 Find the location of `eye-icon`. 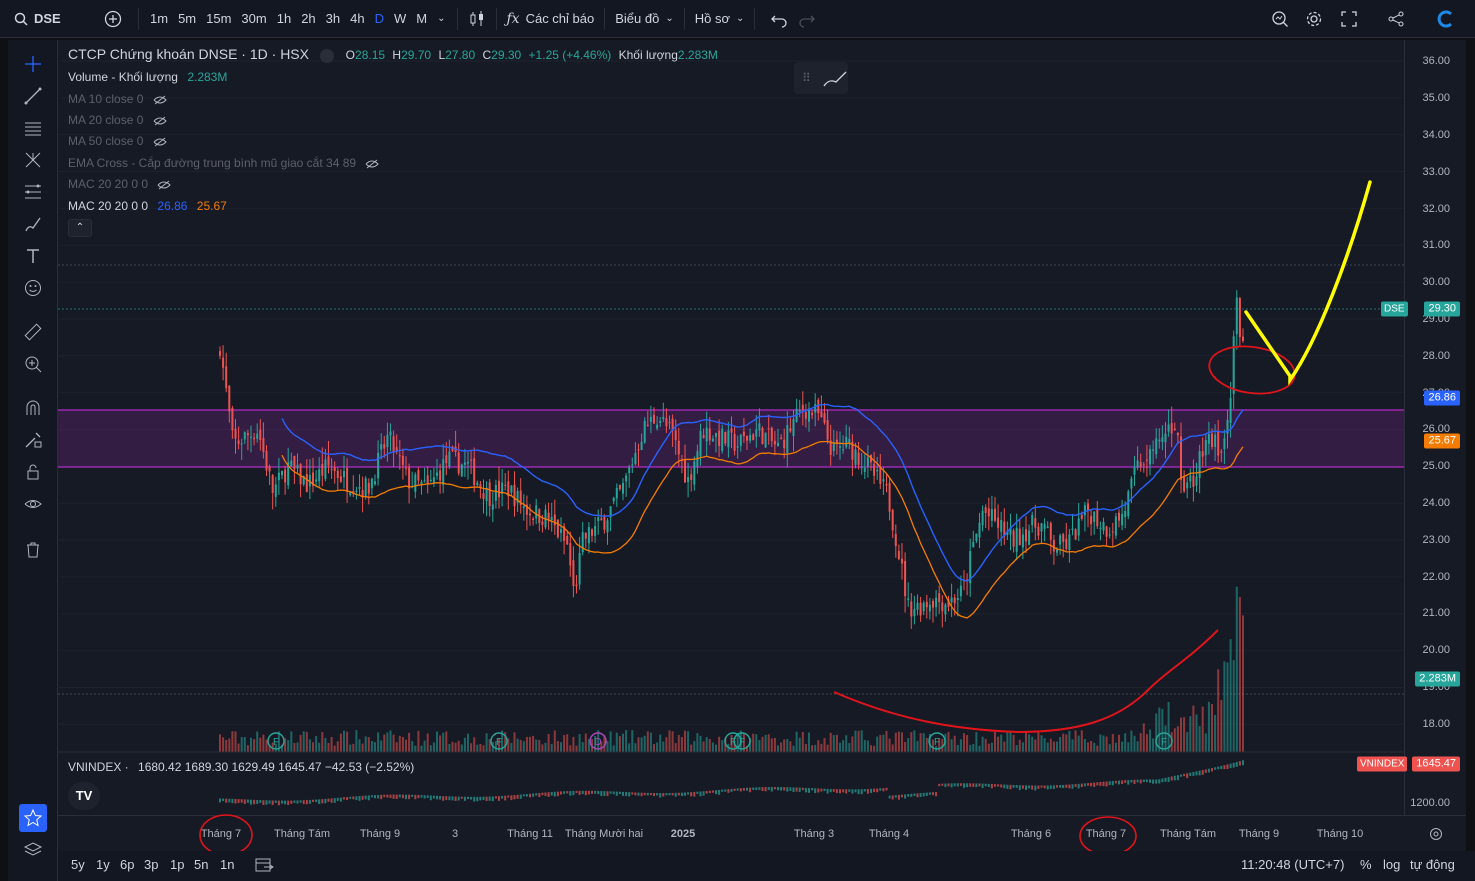

eye-icon is located at coordinates (33, 504).